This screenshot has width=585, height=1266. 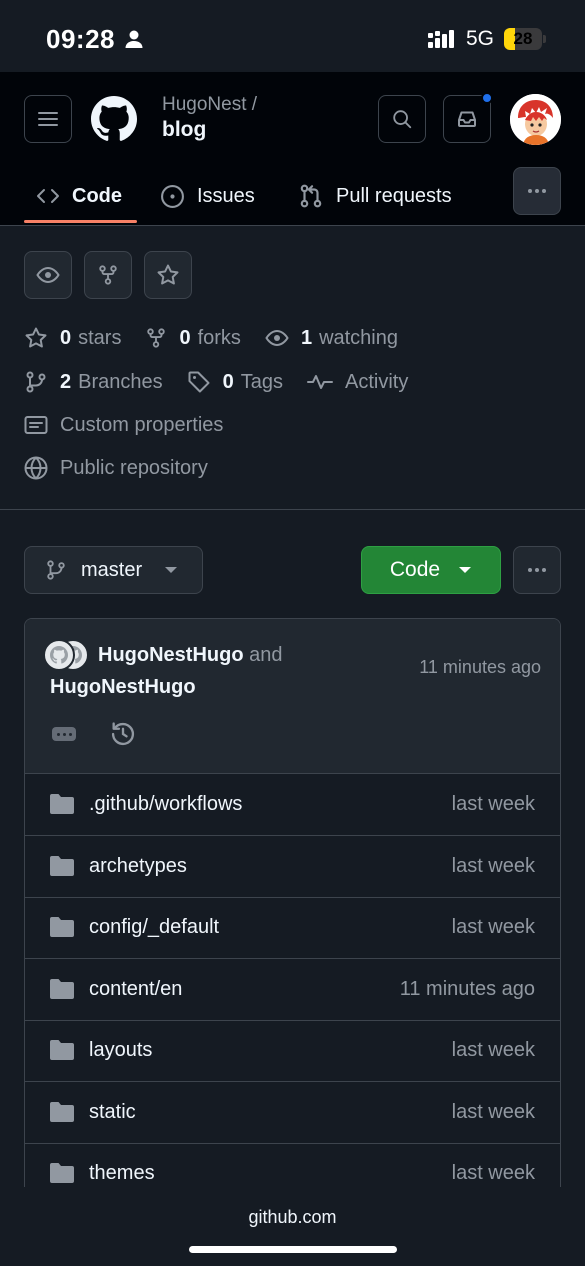 What do you see at coordinates (122, 1173) in the screenshot?
I see `file-name: themes` at bounding box center [122, 1173].